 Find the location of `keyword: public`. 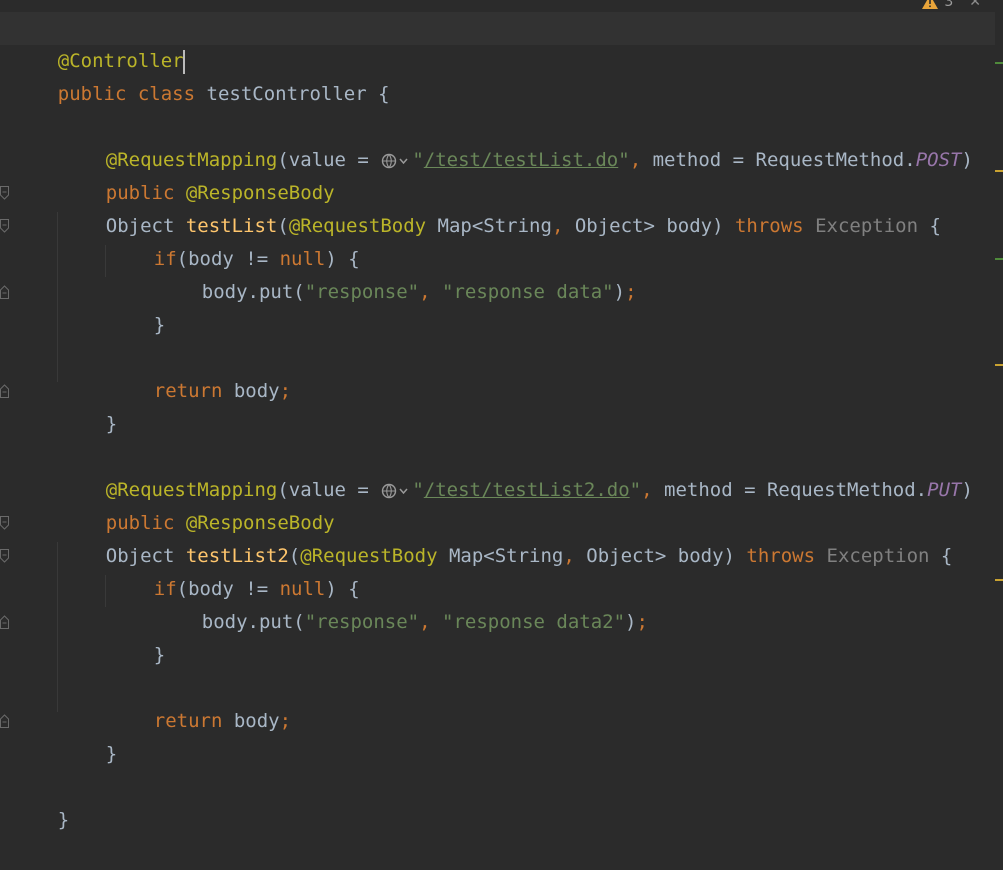

keyword: public is located at coordinates (92, 94).